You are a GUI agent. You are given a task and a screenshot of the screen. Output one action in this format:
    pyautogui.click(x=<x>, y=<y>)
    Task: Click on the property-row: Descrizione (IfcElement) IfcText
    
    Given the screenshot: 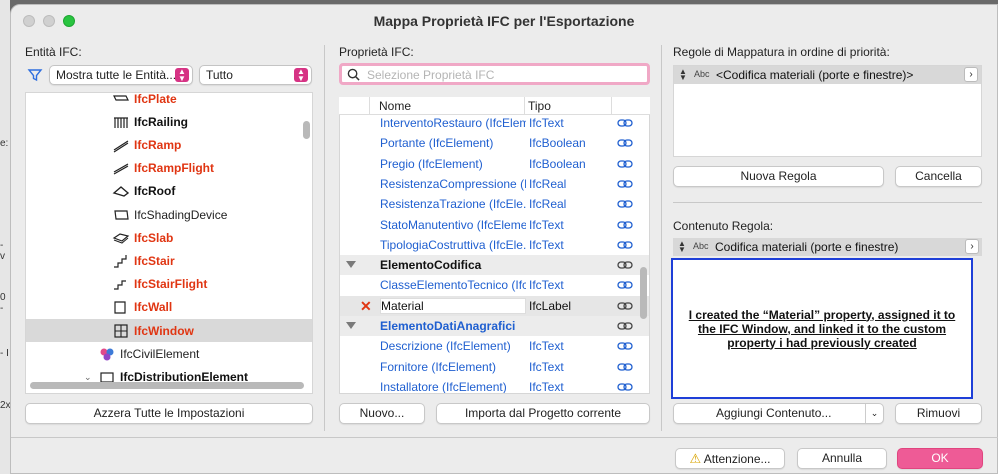 What is the action you would take?
    pyautogui.click(x=494, y=346)
    